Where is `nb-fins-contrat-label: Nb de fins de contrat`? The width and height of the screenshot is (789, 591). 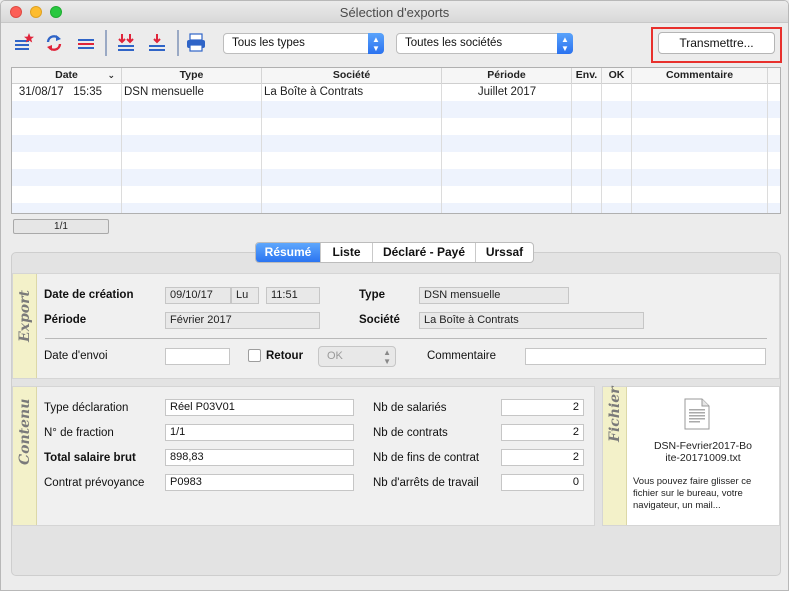 nb-fins-contrat-label: Nb de fins de contrat is located at coordinates (426, 458).